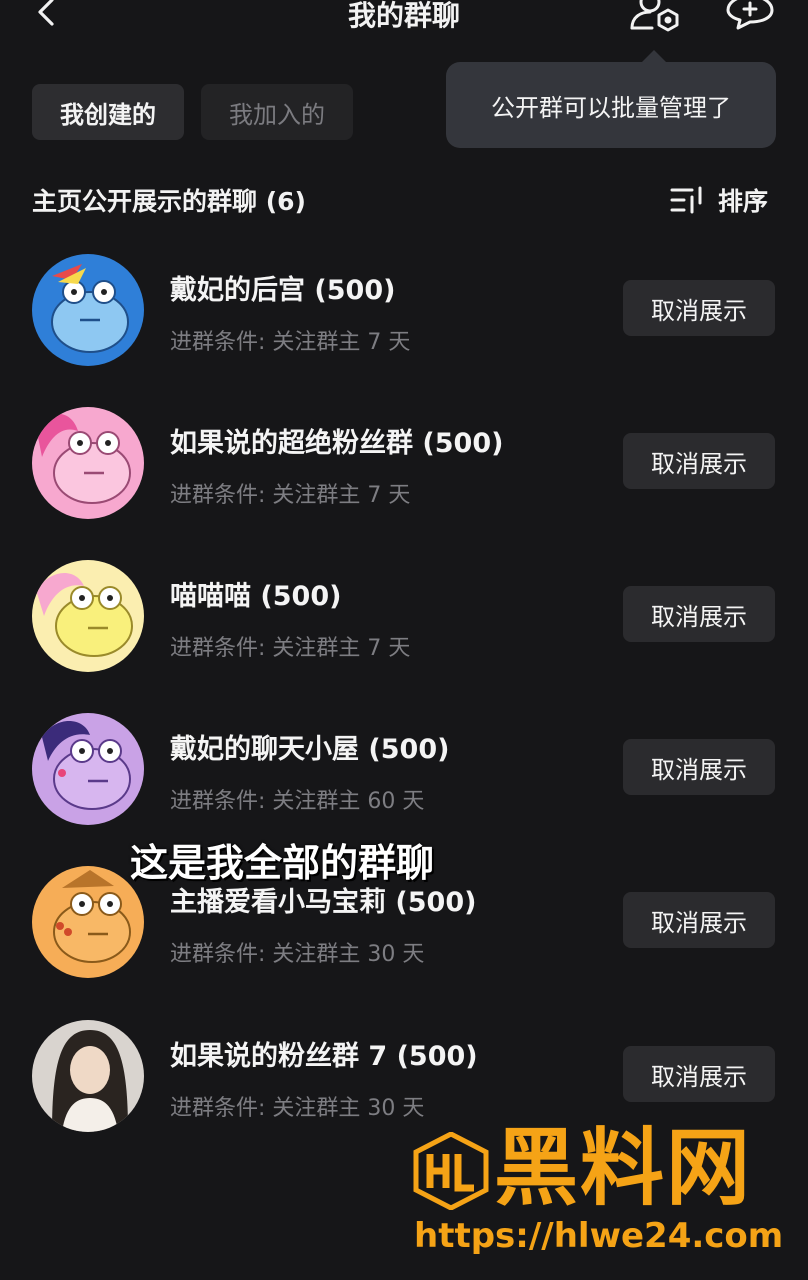 This screenshot has height=1280, width=808. What do you see at coordinates (324, 1056) in the screenshot?
I see `group-name: 如果说的粉丝群 7 (500)` at bounding box center [324, 1056].